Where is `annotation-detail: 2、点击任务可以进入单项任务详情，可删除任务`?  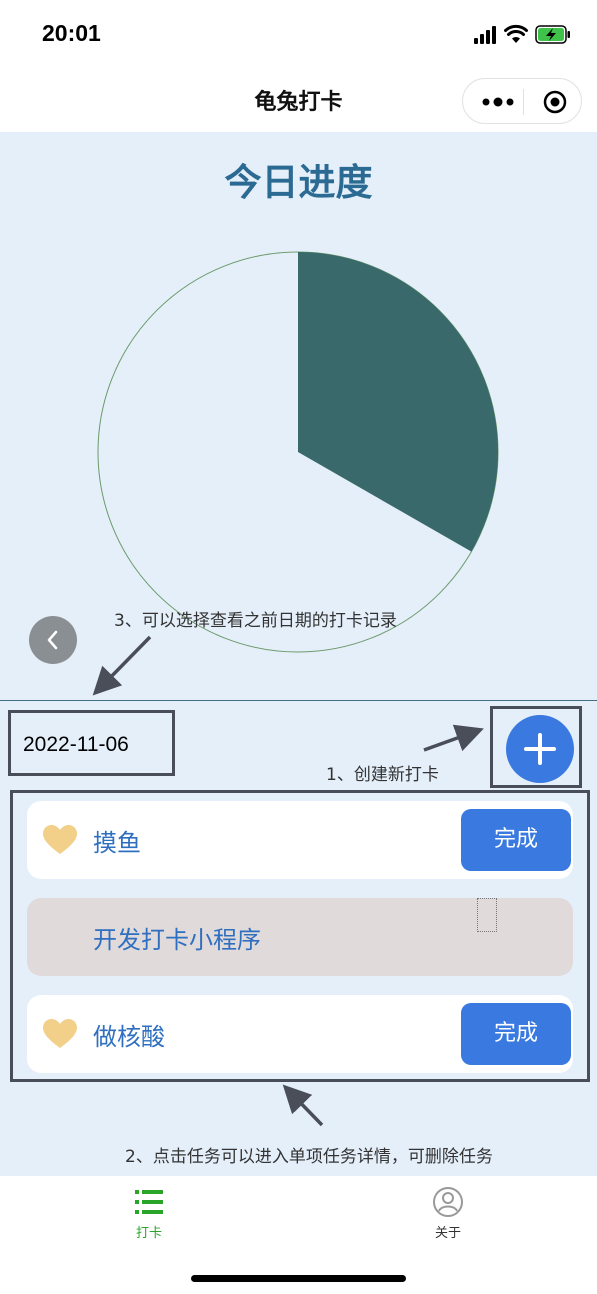 annotation-detail: 2、点击任务可以进入单项任务详情，可删除任务 is located at coordinates (309, 1157).